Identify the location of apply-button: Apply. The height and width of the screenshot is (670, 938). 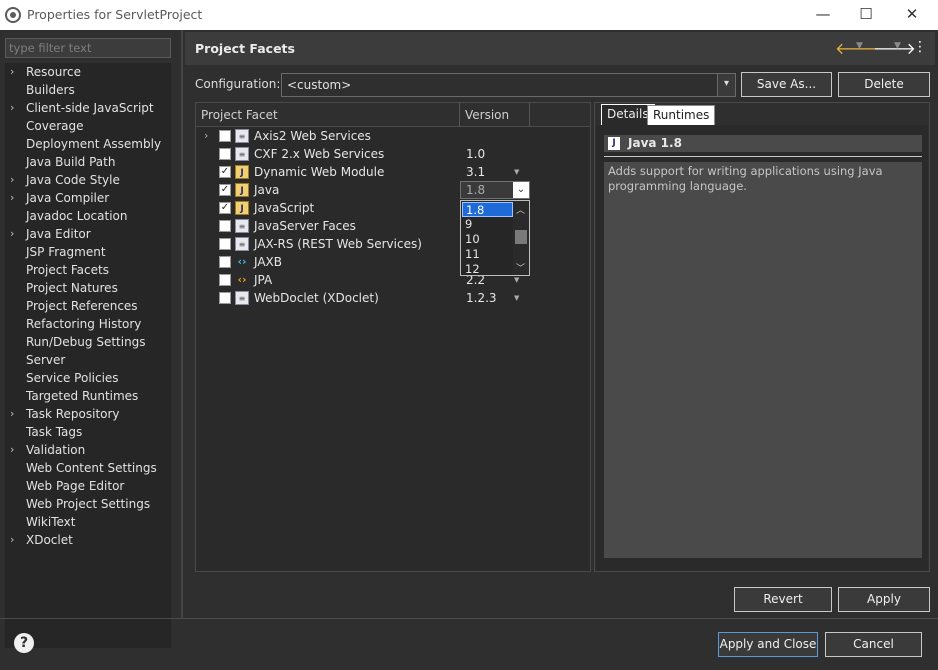
(884, 599).